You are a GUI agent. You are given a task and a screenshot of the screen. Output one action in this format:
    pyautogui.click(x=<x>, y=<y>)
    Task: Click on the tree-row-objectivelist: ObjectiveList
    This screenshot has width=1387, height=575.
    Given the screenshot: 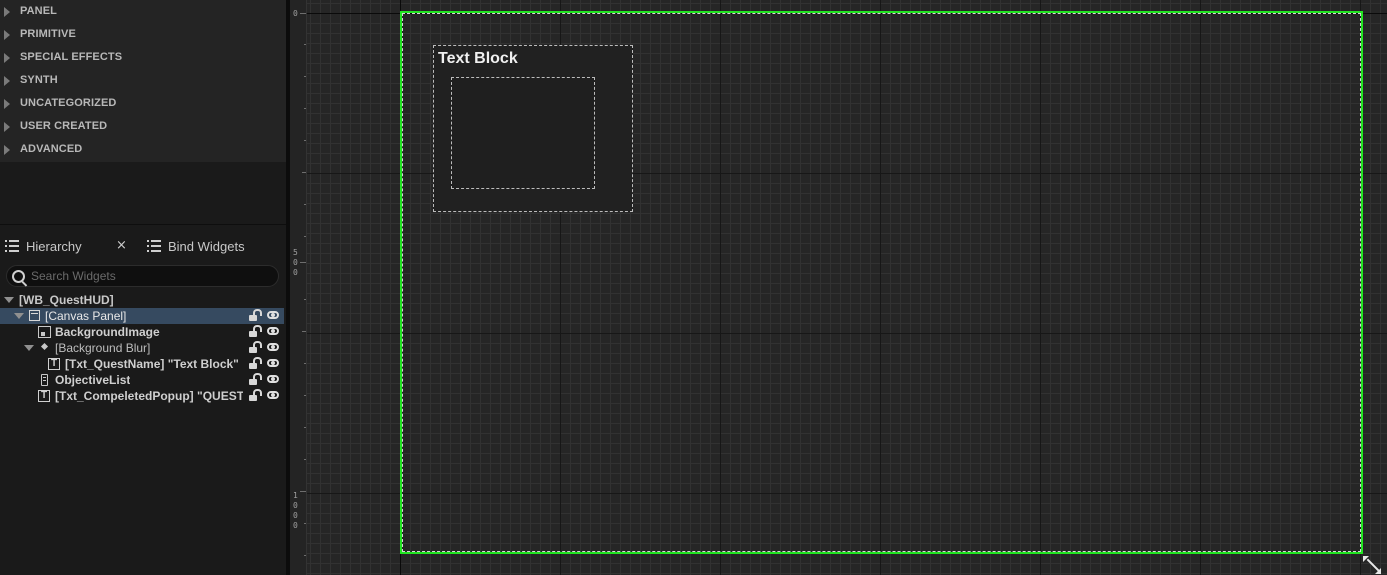 What is the action you would take?
    pyautogui.click(x=142, y=380)
    